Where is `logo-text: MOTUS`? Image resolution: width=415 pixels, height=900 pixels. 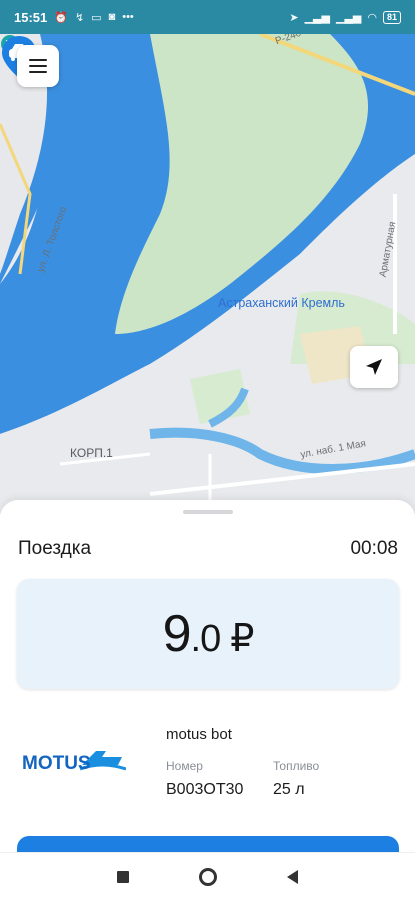 logo-text: MOTUS is located at coordinates (56, 763).